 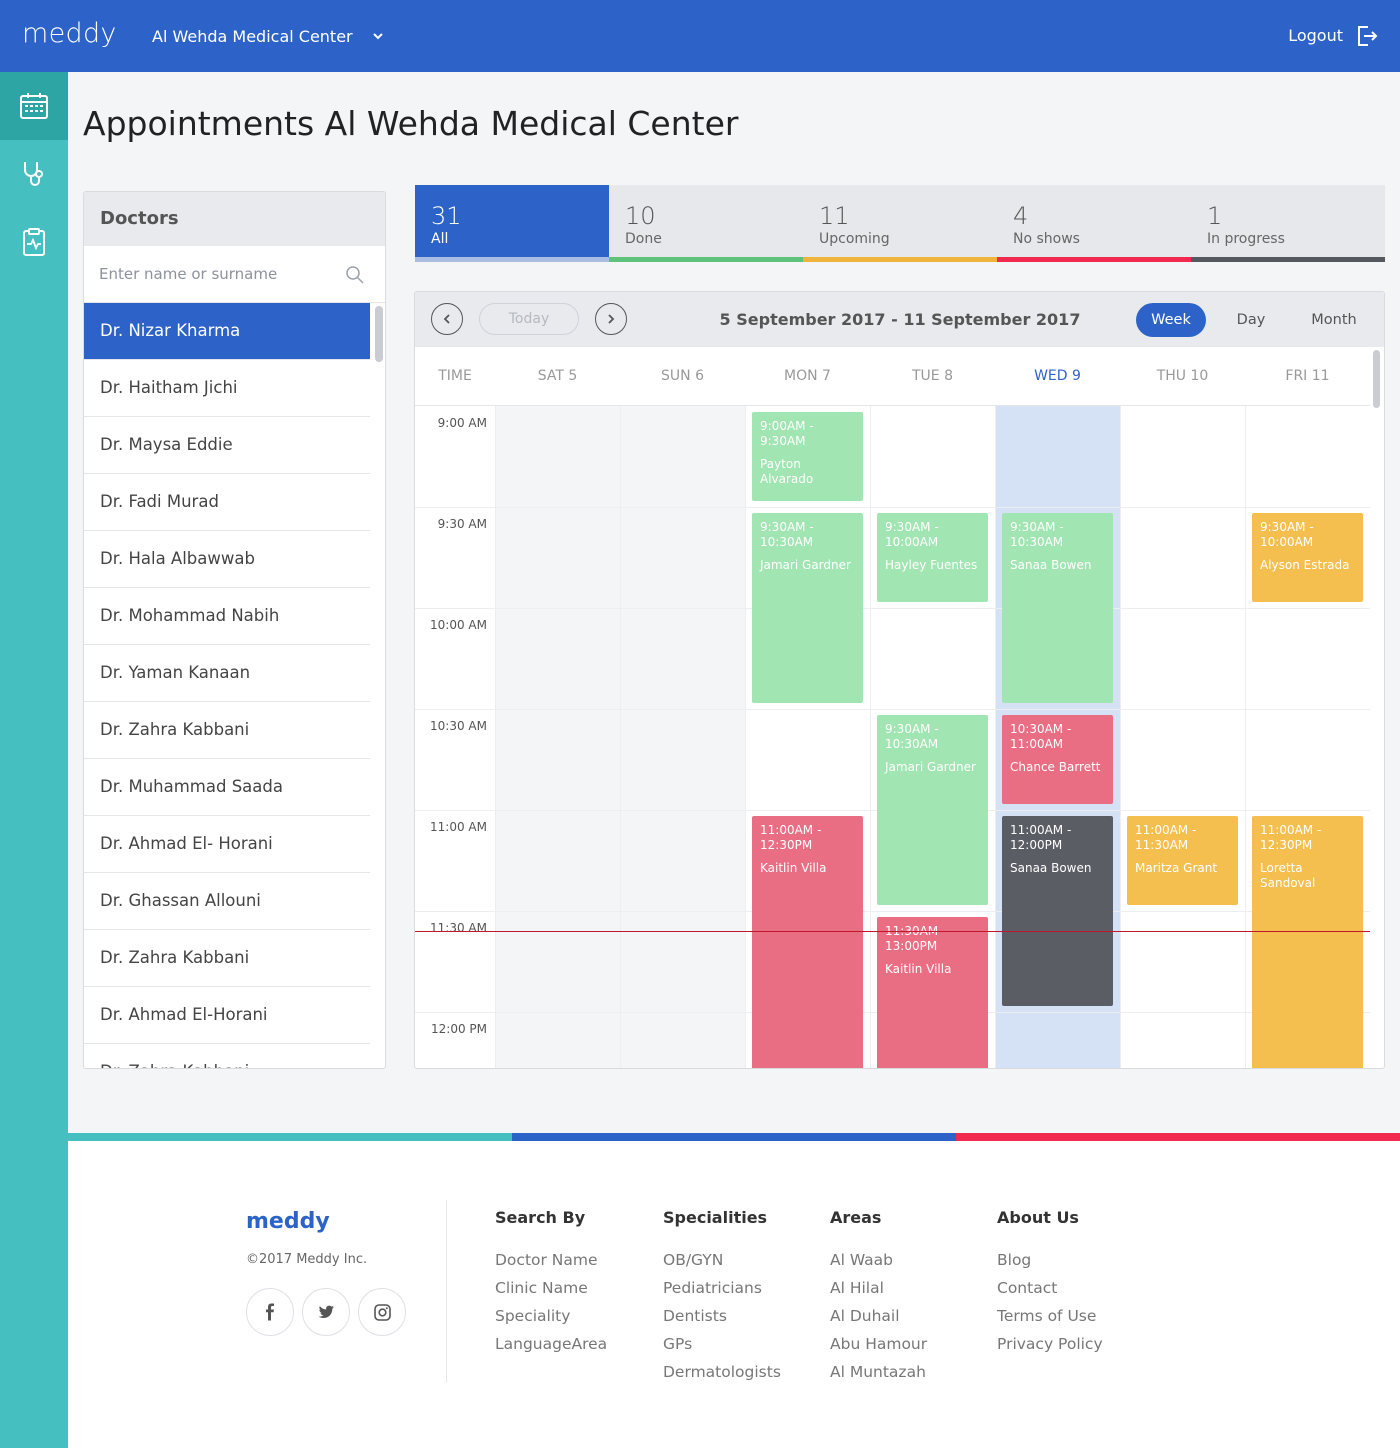 I want to click on doctor-list-item: Dr. Muhammad Saada, so click(x=227, y=787).